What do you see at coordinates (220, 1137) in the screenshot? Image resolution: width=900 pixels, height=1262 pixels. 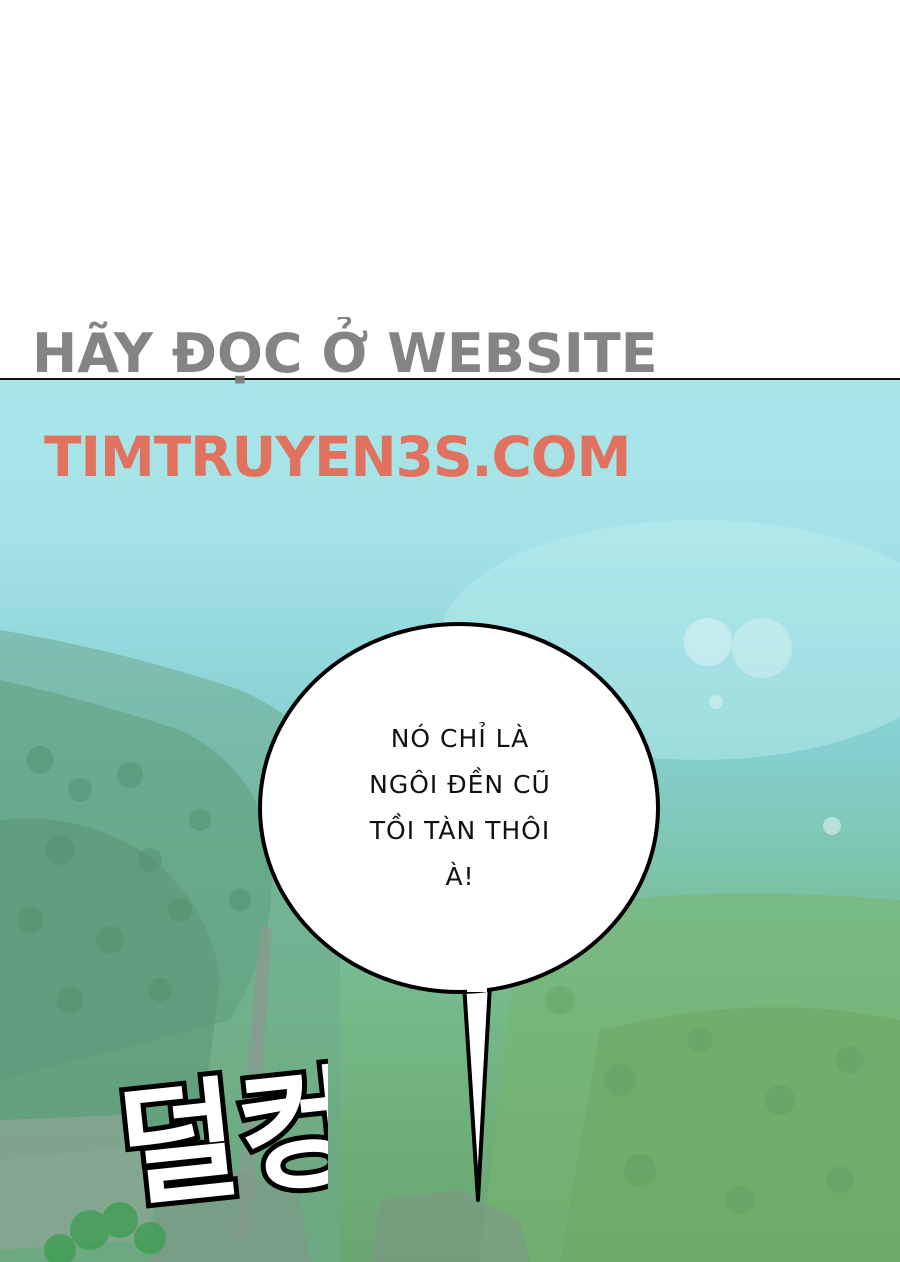 I see `sound-effect-text: 덜컹` at bounding box center [220, 1137].